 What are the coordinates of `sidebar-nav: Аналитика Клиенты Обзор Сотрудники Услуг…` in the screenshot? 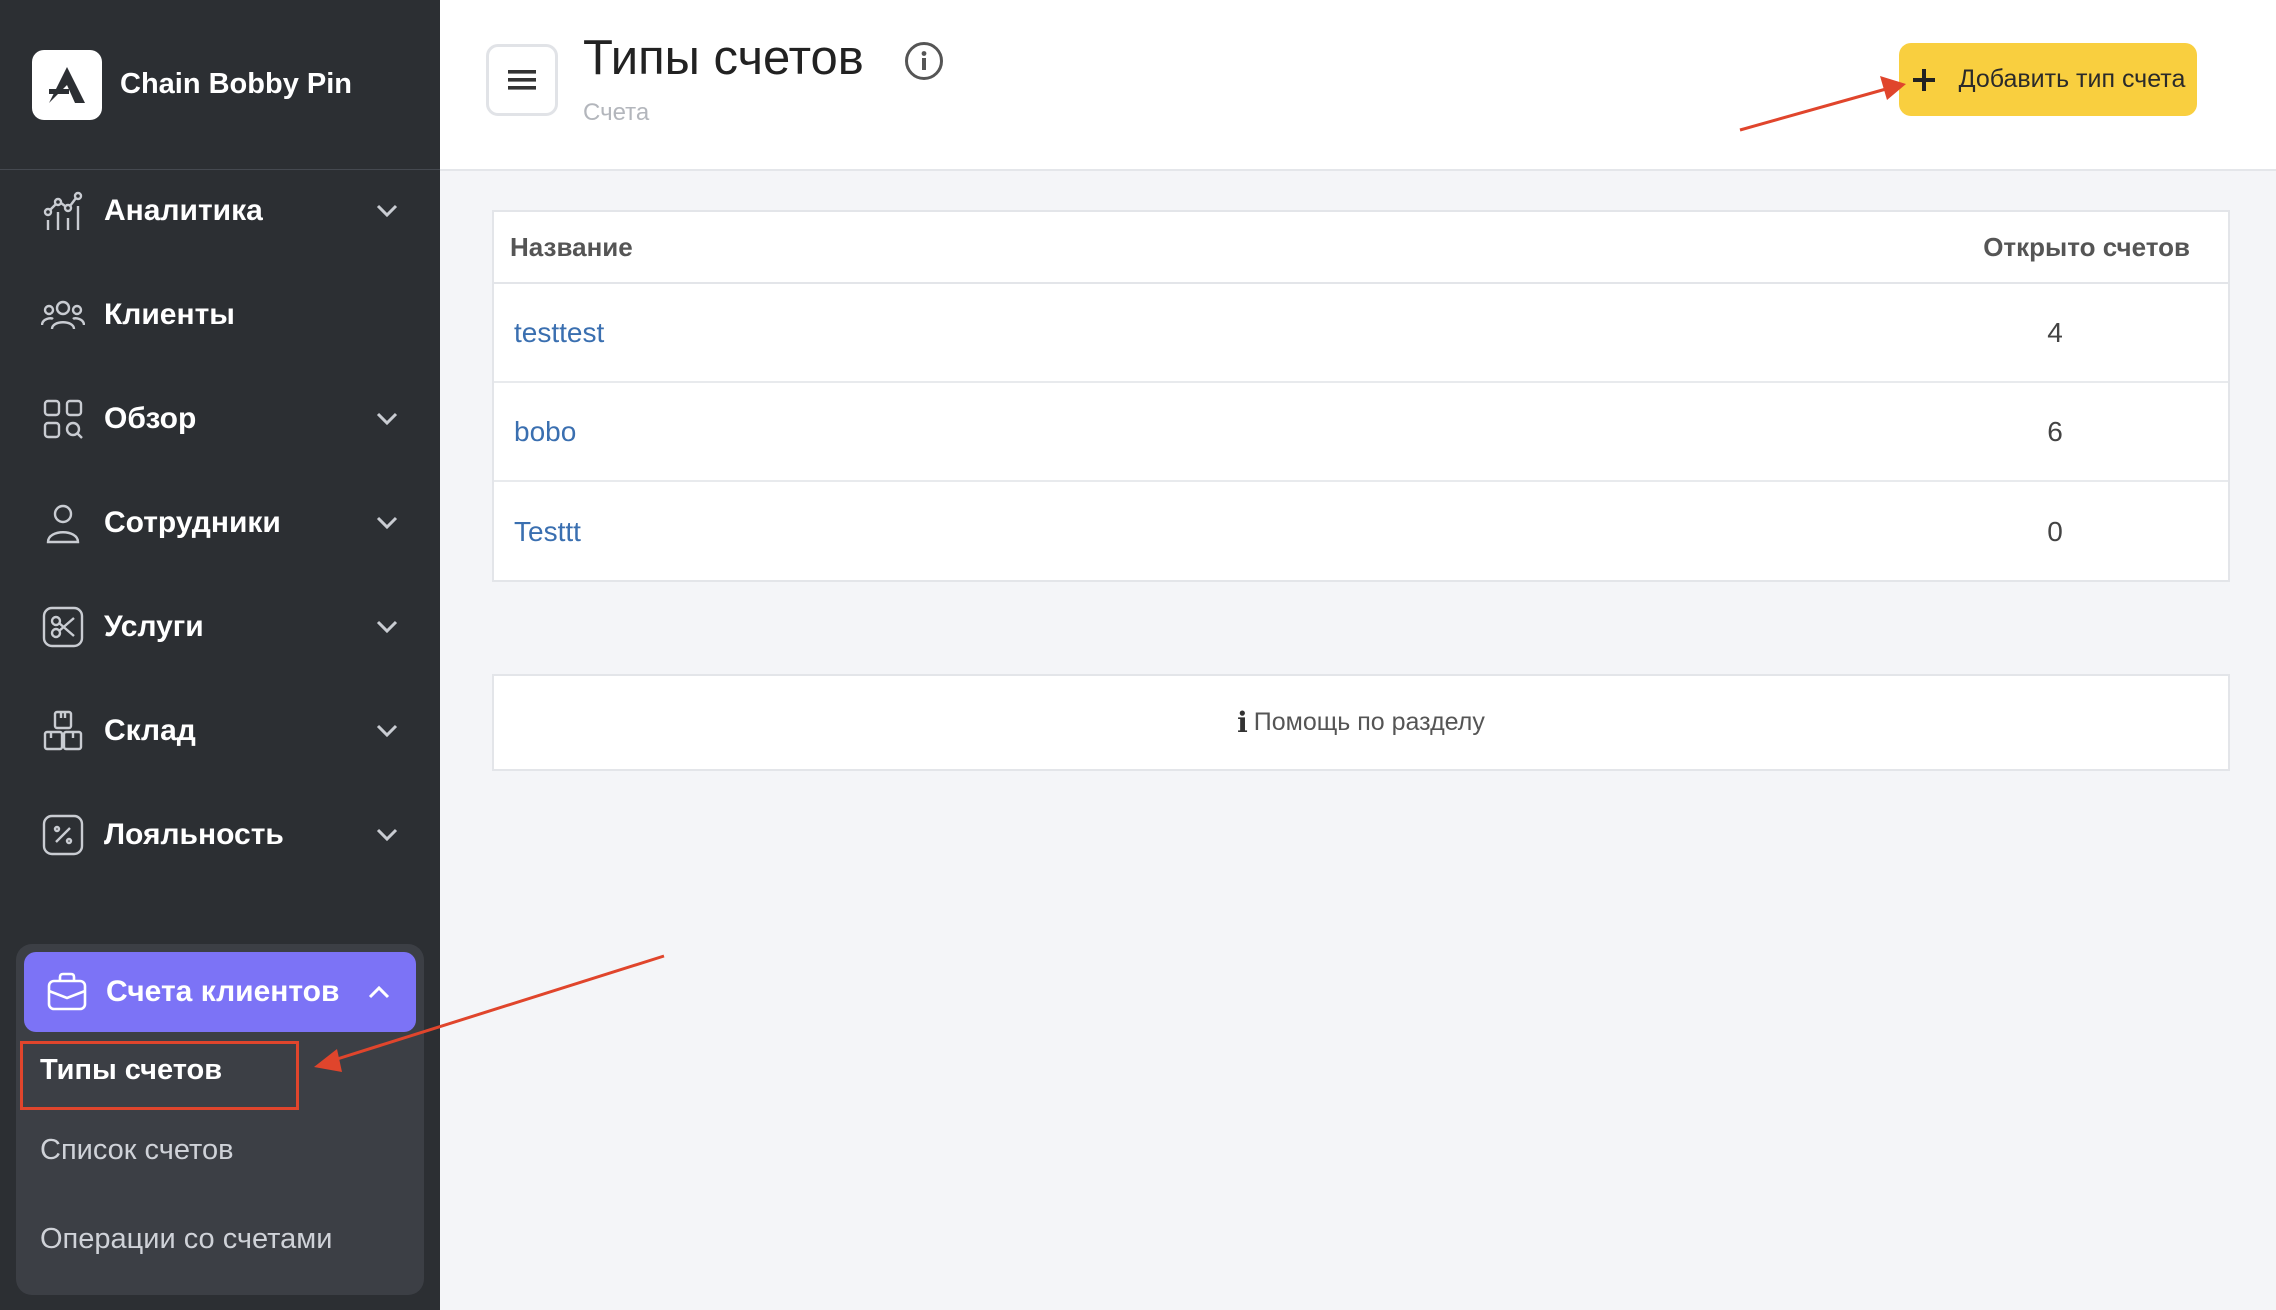 It's located at (220, 523).